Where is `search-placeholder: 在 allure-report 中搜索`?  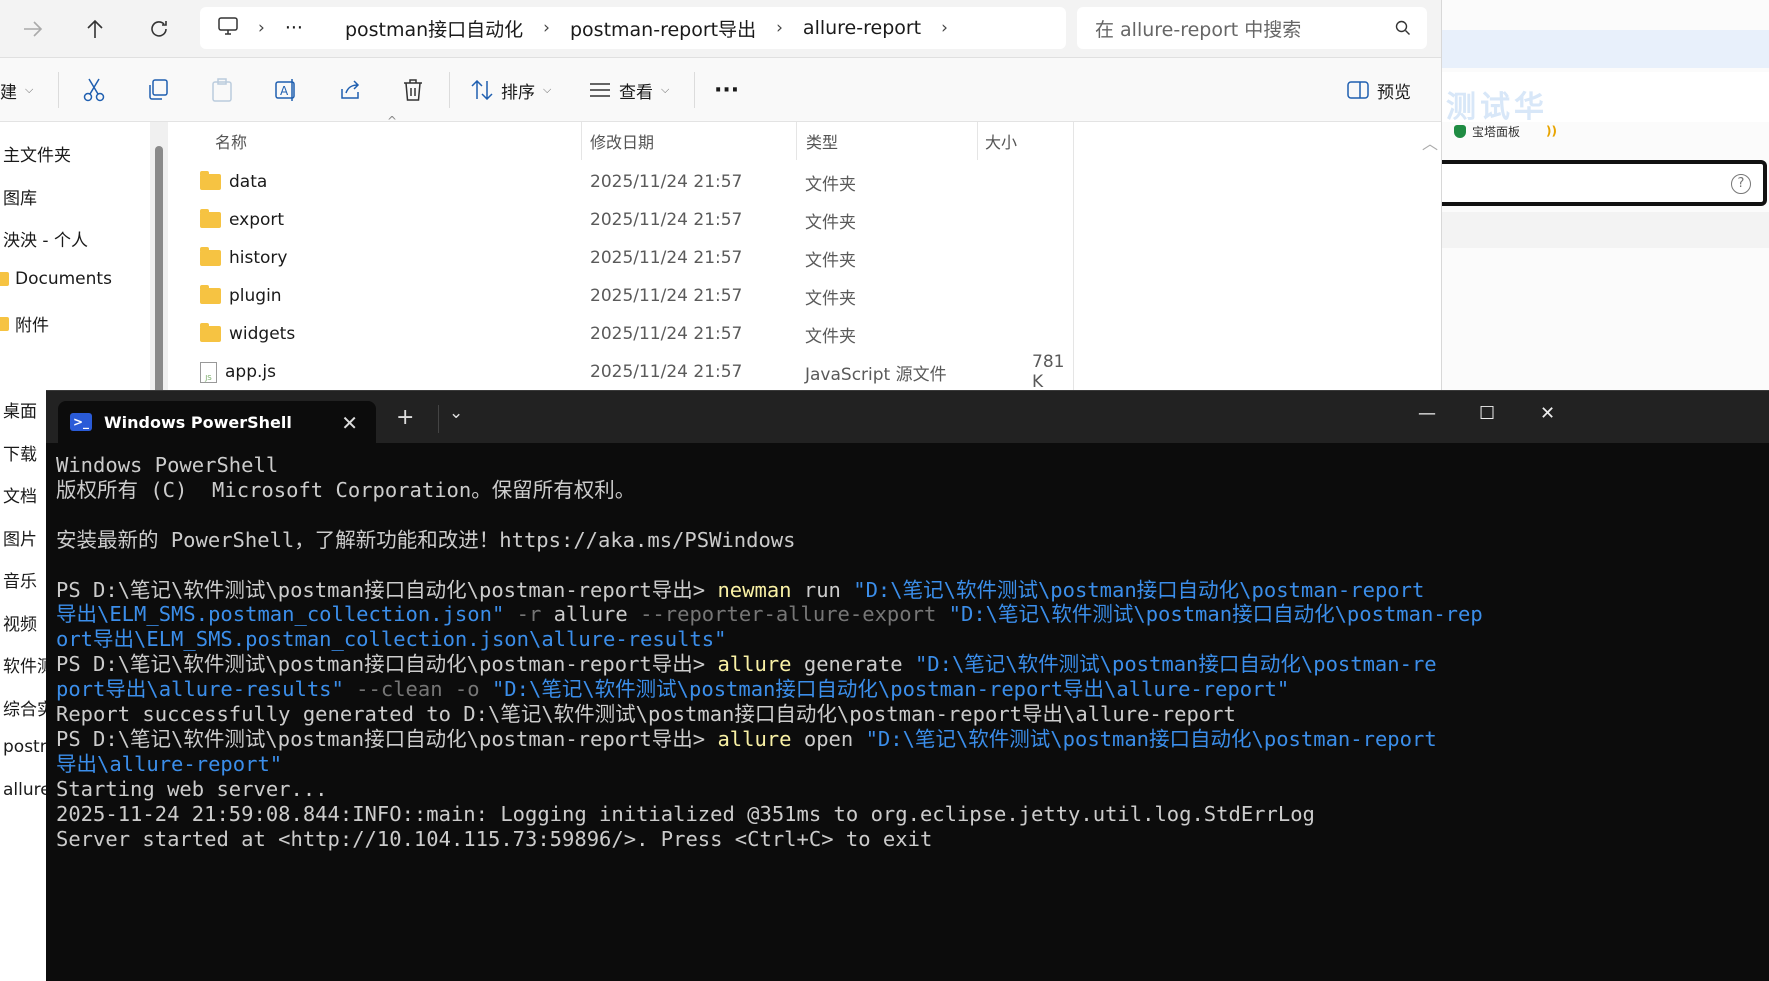
search-placeholder: 在 allure-report 中搜索 is located at coordinates (1198, 29).